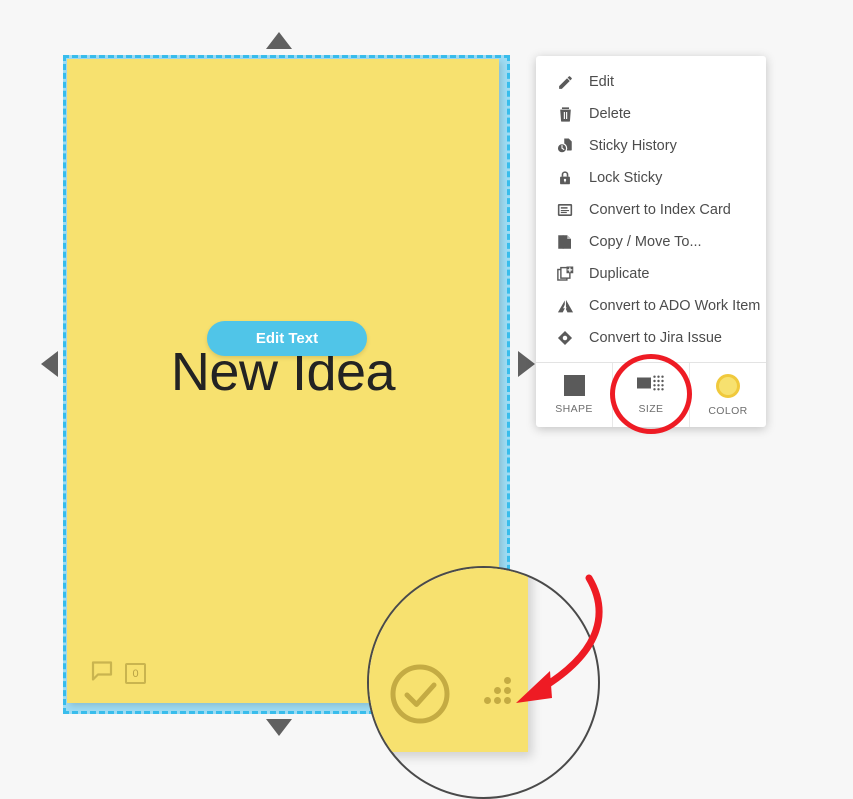  What do you see at coordinates (651, 82) in the screenshot?
I see `menu-item-edit: Edit` at bounding box center [651, 82].